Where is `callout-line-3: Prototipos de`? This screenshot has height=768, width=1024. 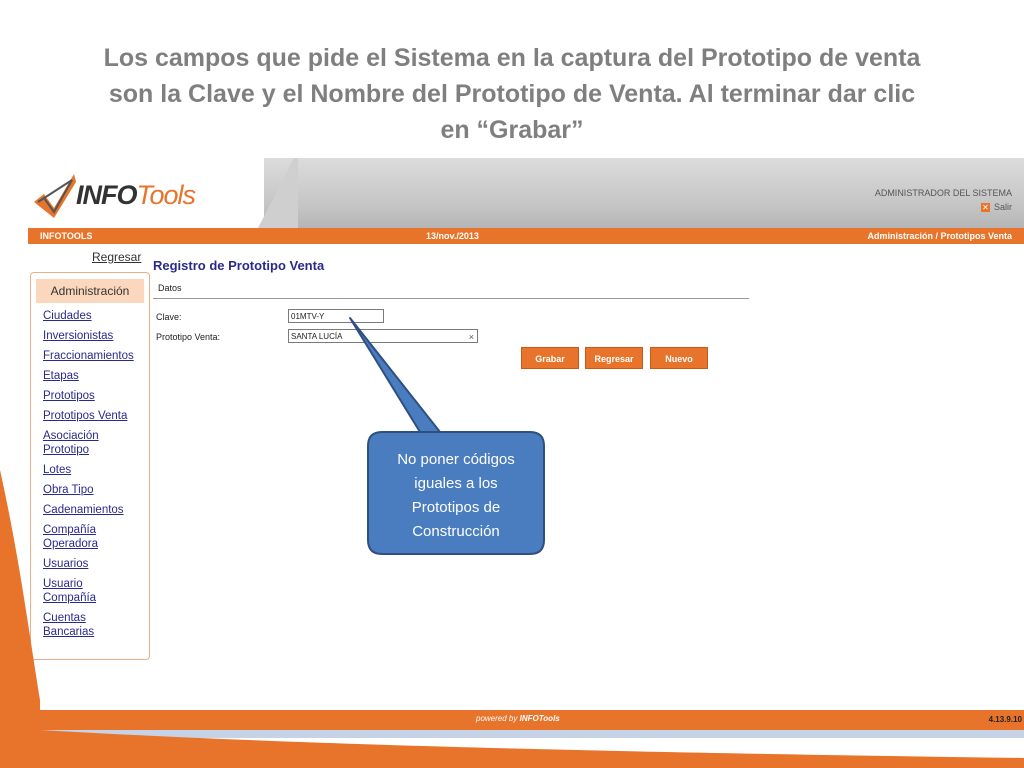 callout-line-3: Prototipos de is located at coordinates (456, 507).